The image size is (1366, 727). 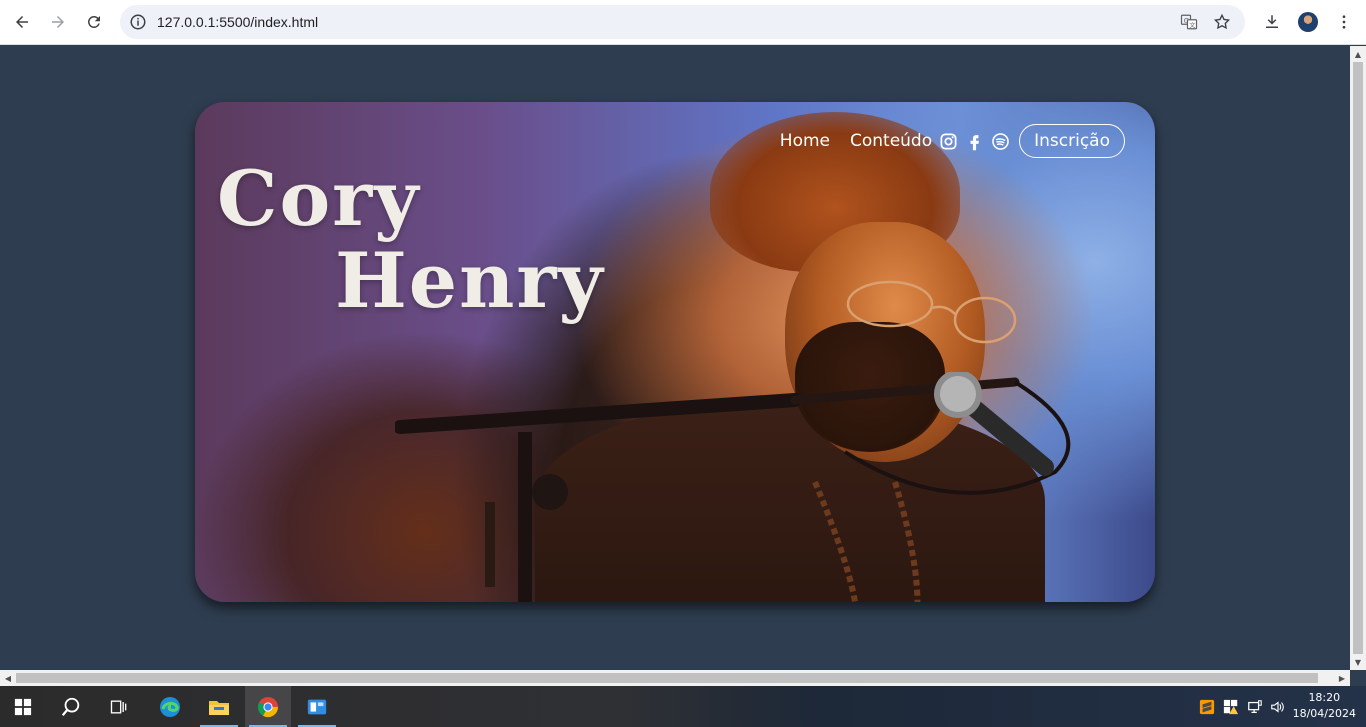 I want to click on security-warning-icon, so click(x=1231, y=707).